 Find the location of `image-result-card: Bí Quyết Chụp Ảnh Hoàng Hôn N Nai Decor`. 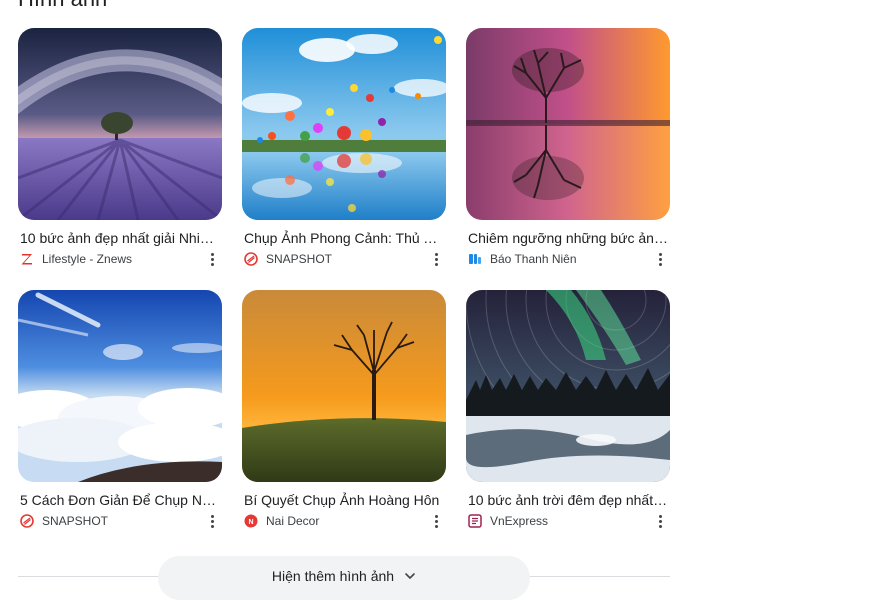

image-result-card: Bí Quyết Chụp Ảnh Hoàng Hôn N Nai Decor is located at coordinates (344, 409).